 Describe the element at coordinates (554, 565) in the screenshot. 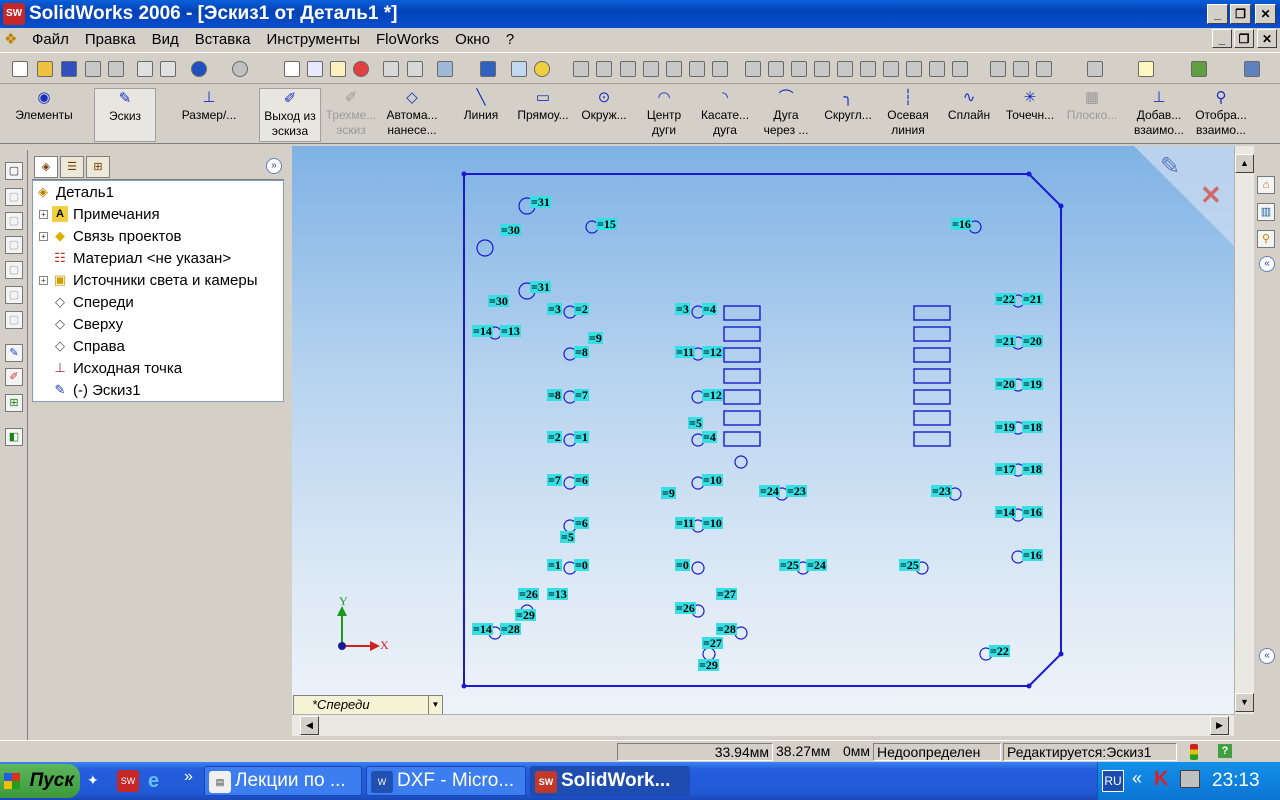

I see `relation-label: =1` at that location.